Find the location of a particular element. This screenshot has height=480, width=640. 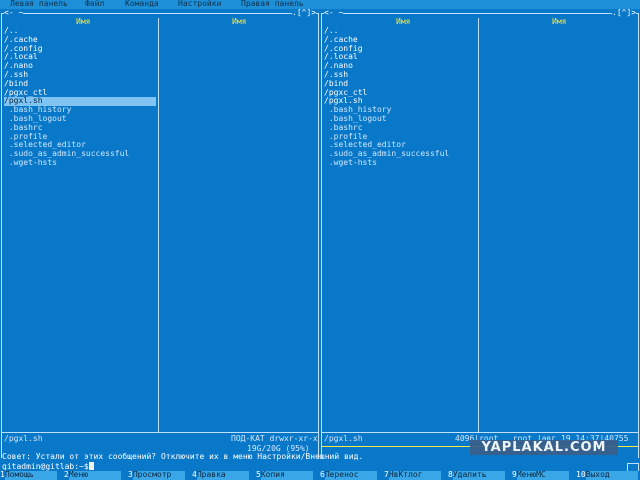

right-panel-corner-buttons: .[^]> is located at coordinates (624, 13).